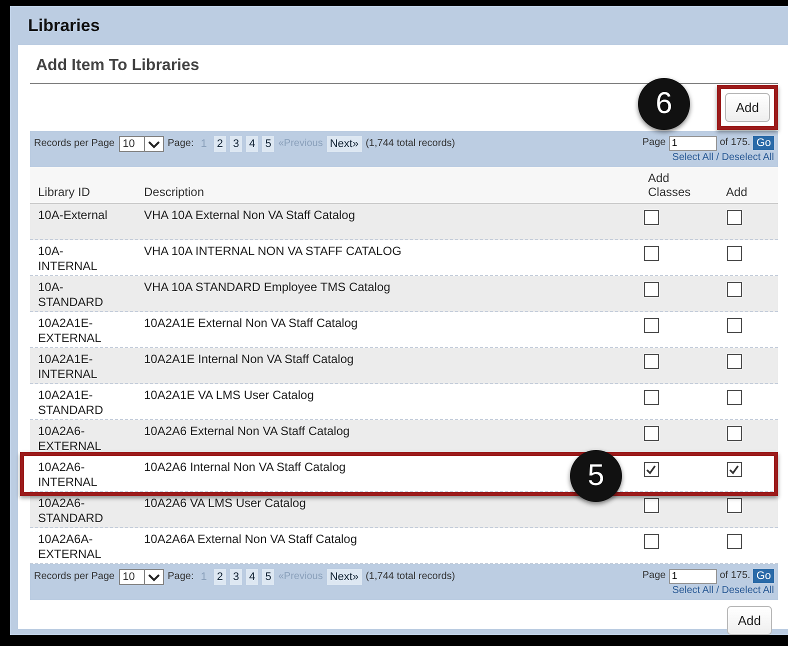  I want to click on column-header: Add Classes, so click(670, 186).